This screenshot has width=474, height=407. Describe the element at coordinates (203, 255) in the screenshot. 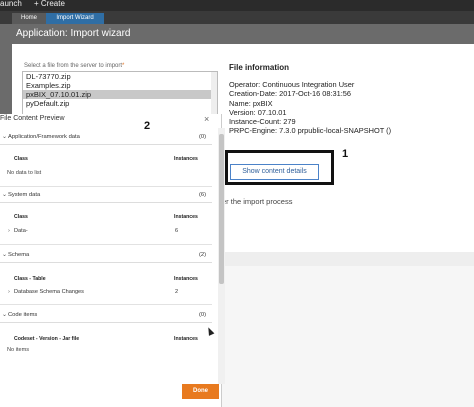

I see `section-count: (2)` at that location.